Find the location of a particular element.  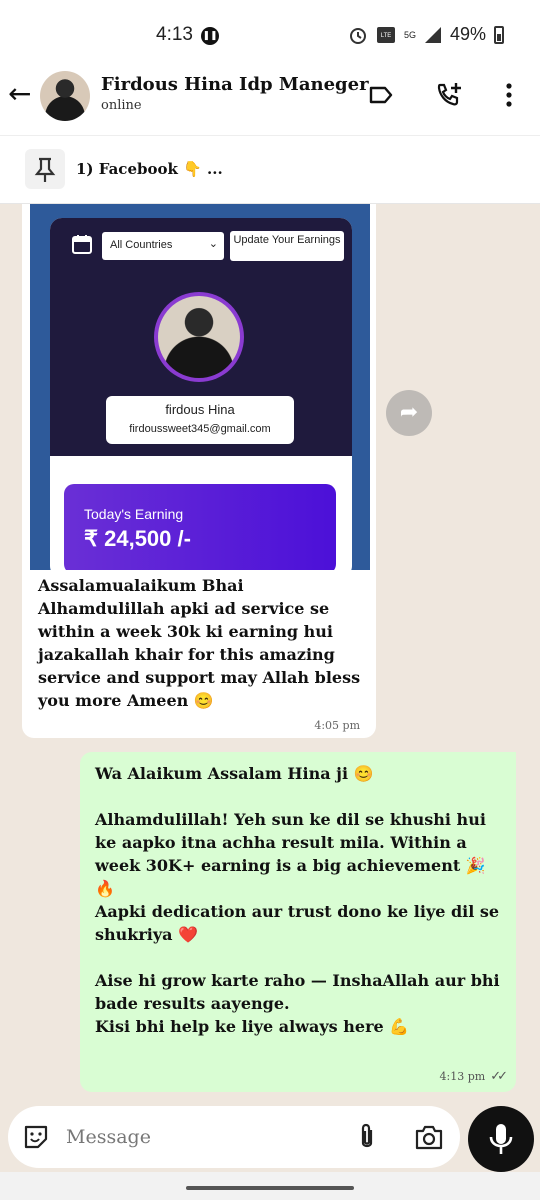

contact-status: online is located at coordinates (121, 105).